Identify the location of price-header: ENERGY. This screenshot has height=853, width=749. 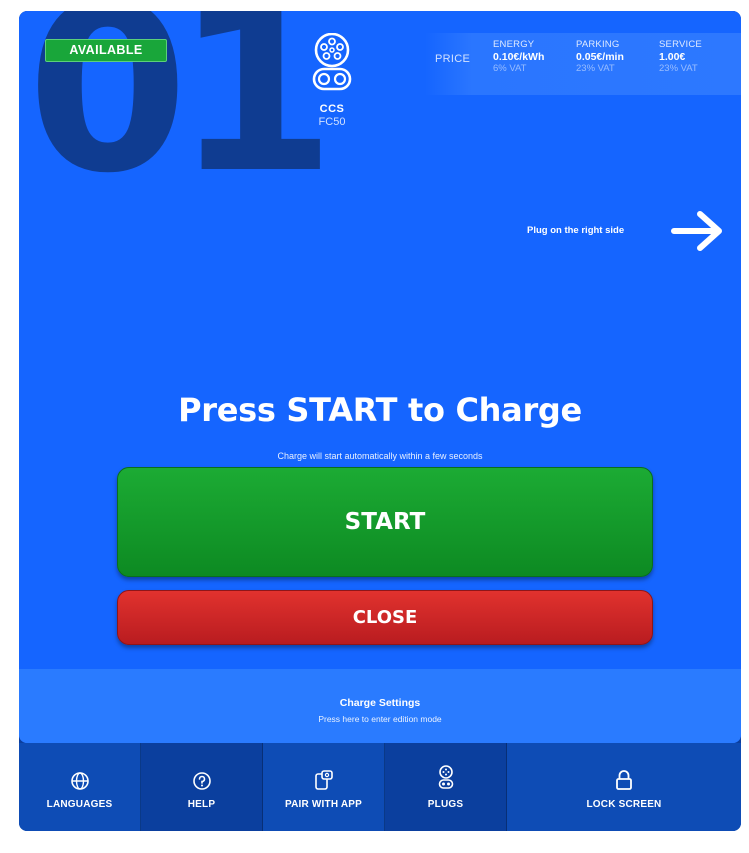
(514, 44).